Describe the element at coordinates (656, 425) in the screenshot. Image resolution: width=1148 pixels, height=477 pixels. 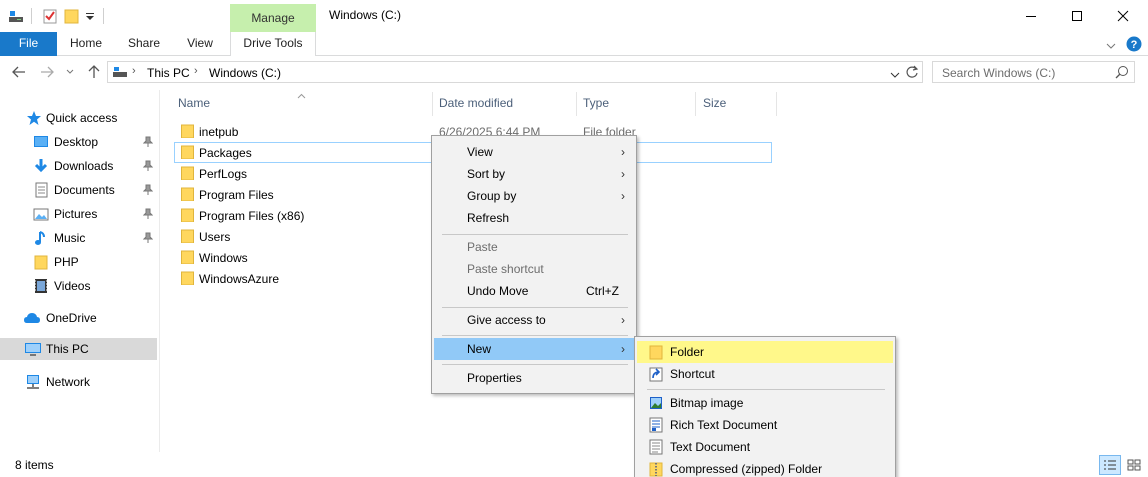
I see `rich-text-document-icon` at that location.